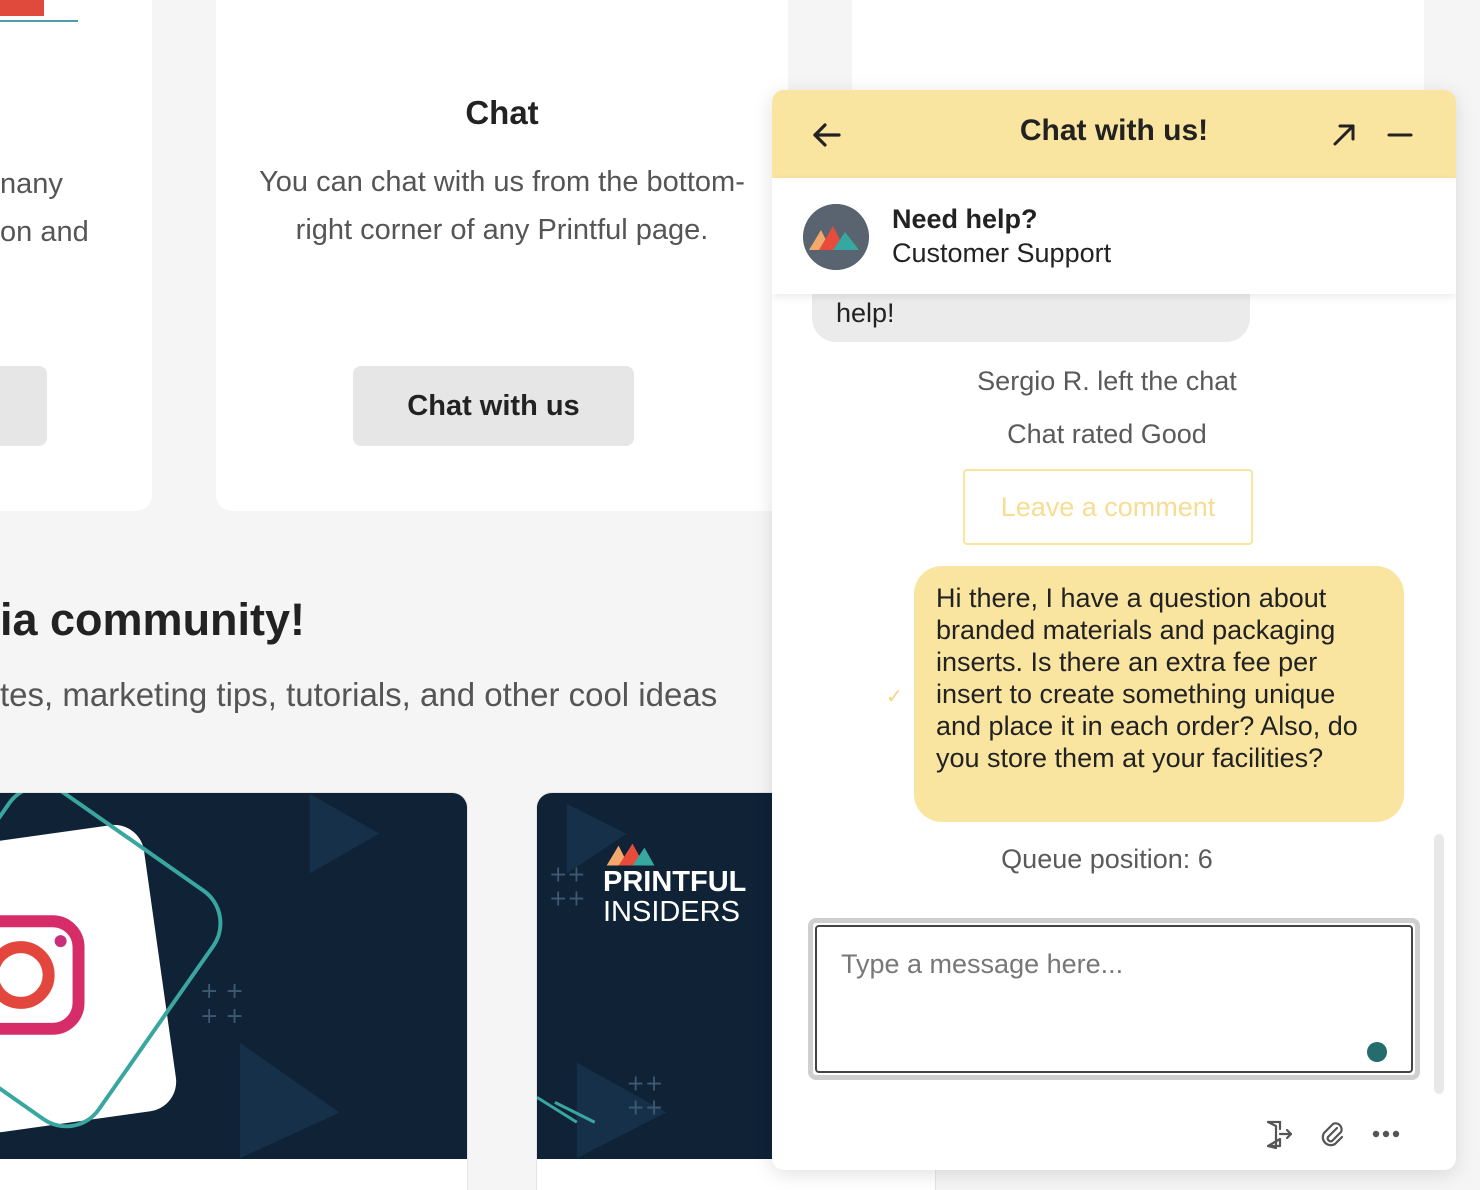 Image resolution: width=1480 pixels, height=1190 pixels. I want to click on check-icon: ✓, so click(894, 697).